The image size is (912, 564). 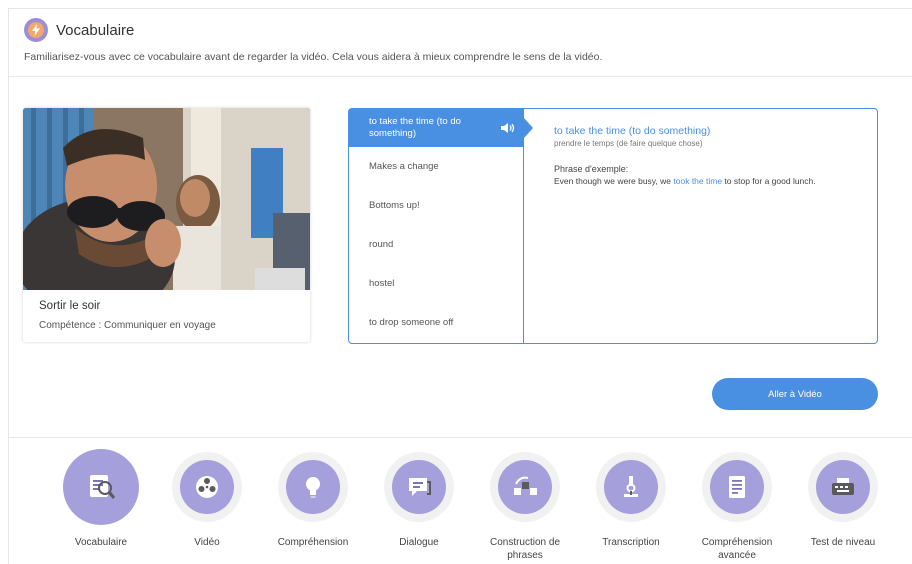 I want to click on word-item: Bottoms up!, so click(x=436, y=205).